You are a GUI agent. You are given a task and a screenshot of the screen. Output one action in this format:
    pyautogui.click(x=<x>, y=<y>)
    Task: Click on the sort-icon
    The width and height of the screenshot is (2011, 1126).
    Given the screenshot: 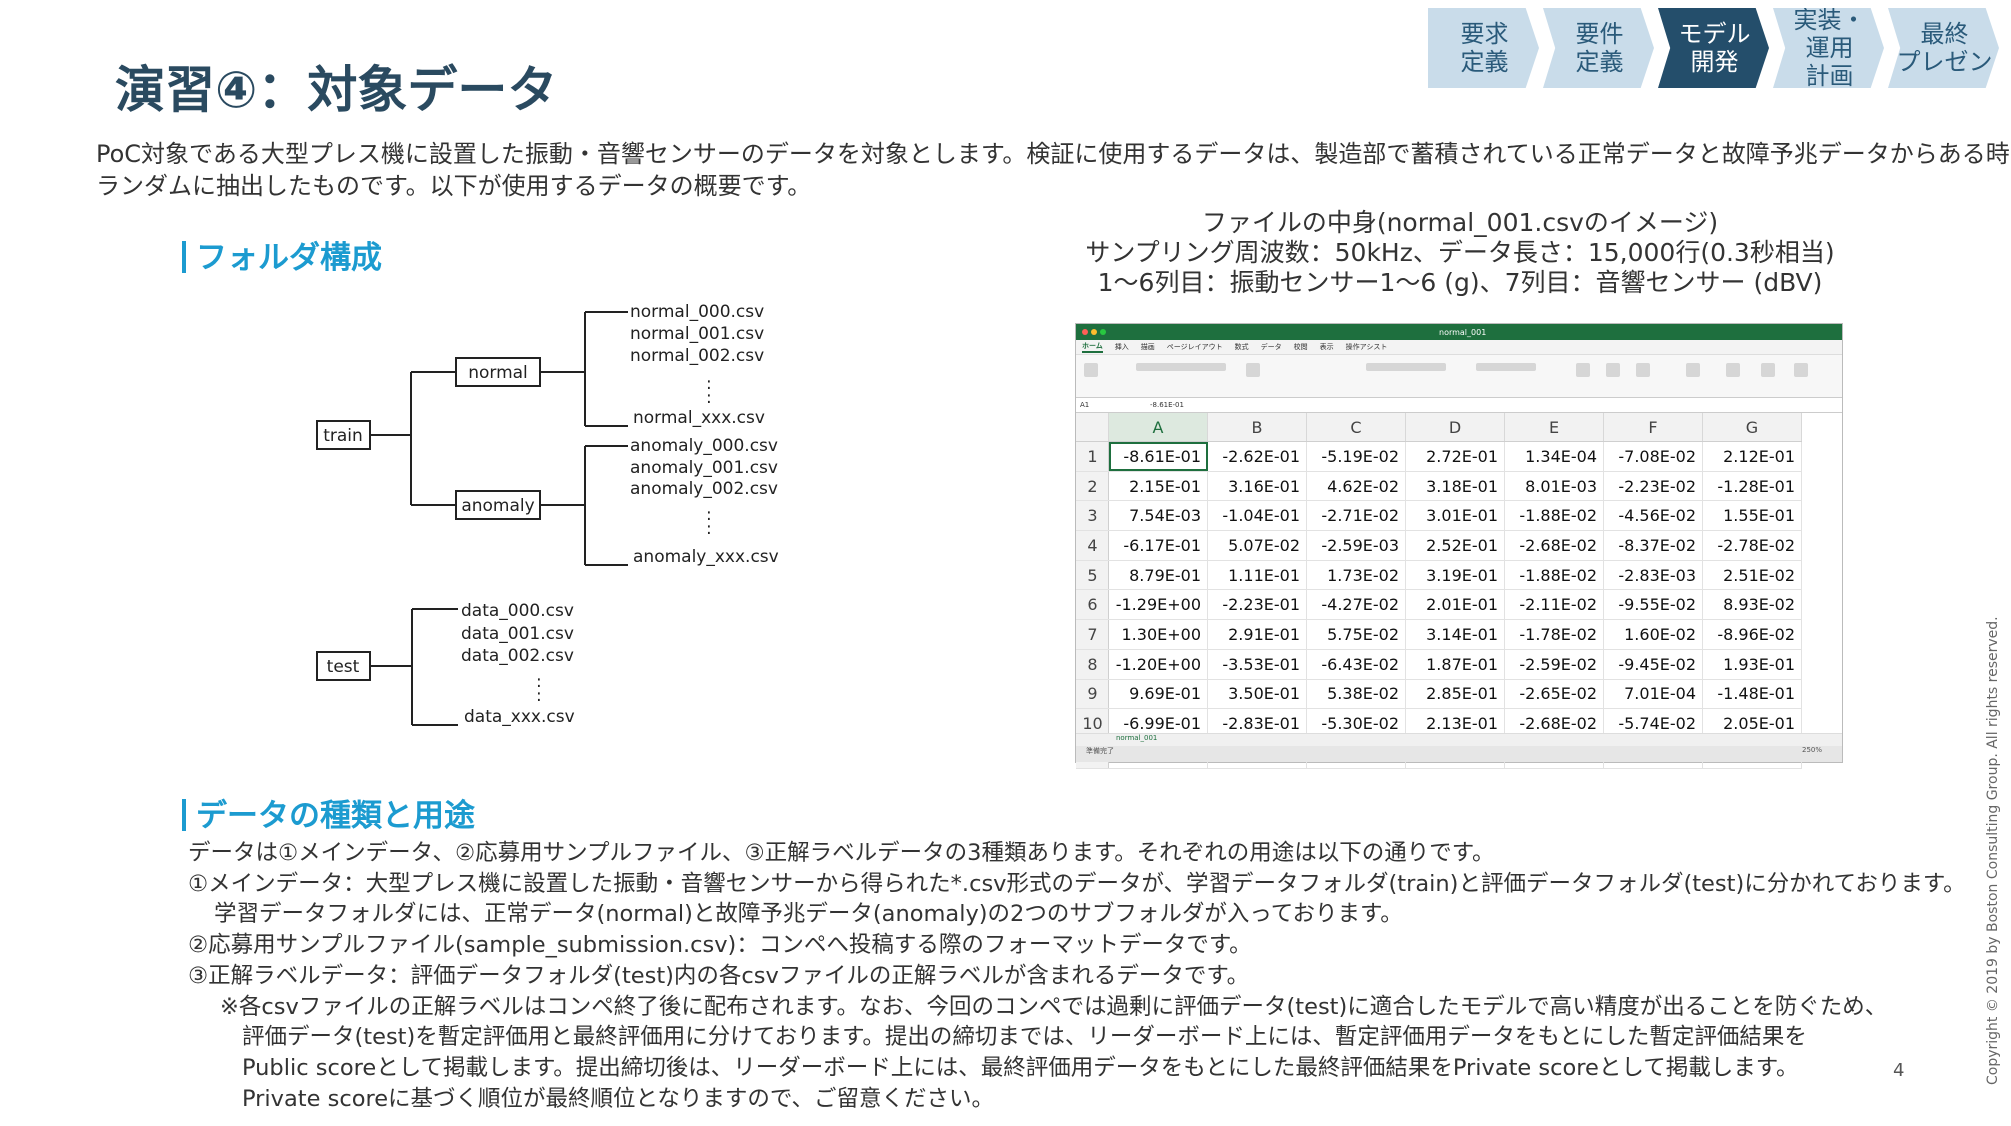 What is the action you would take?
    pyautogui.click(x=1768, y=370)
    